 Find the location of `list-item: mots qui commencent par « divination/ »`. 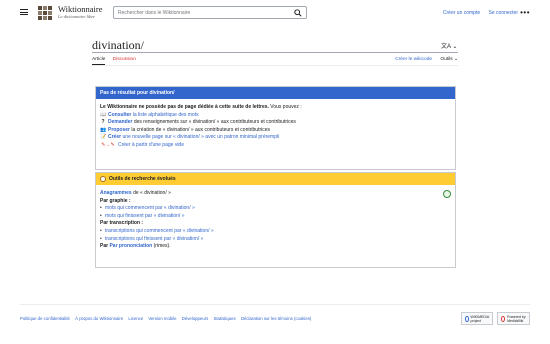

list-item: mots qui commencent par « divination/ » is located at coordinates (275, 209).